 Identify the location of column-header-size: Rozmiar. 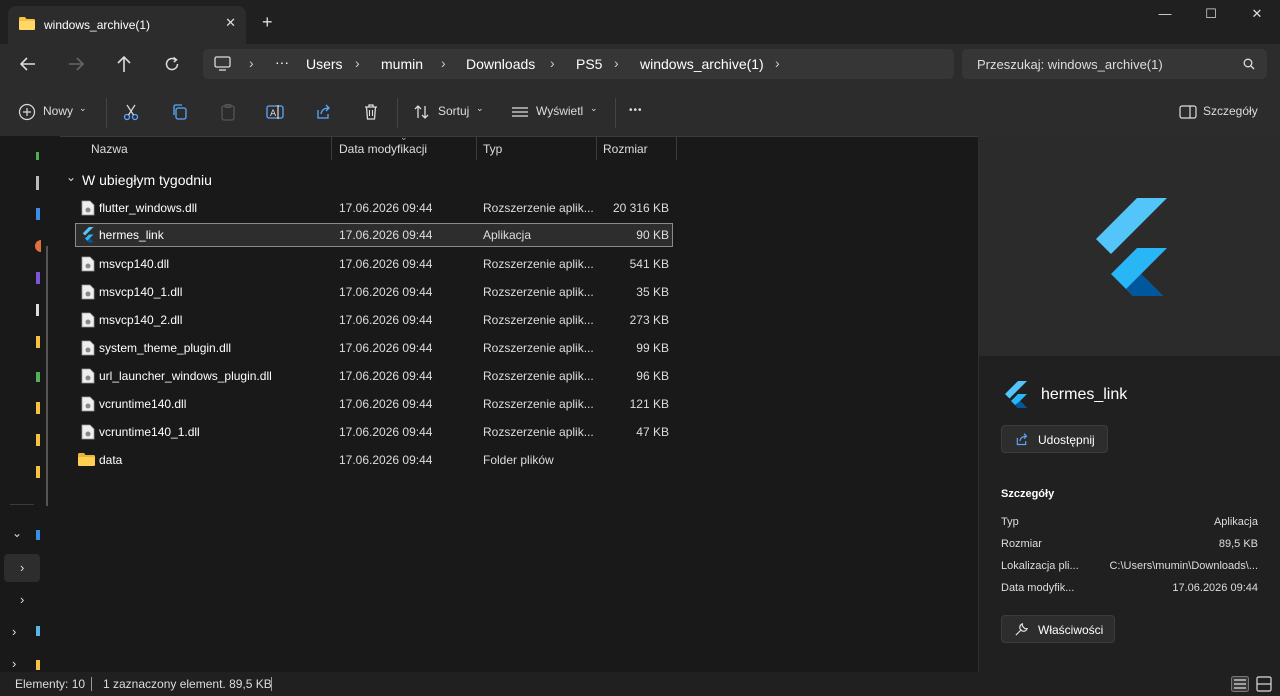
(625, 149).